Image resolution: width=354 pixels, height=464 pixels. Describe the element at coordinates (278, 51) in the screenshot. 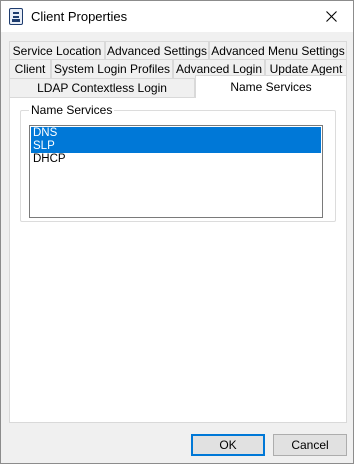

I see `tab-advanced-menu-settings: Advanced Menu Settings` at that location.